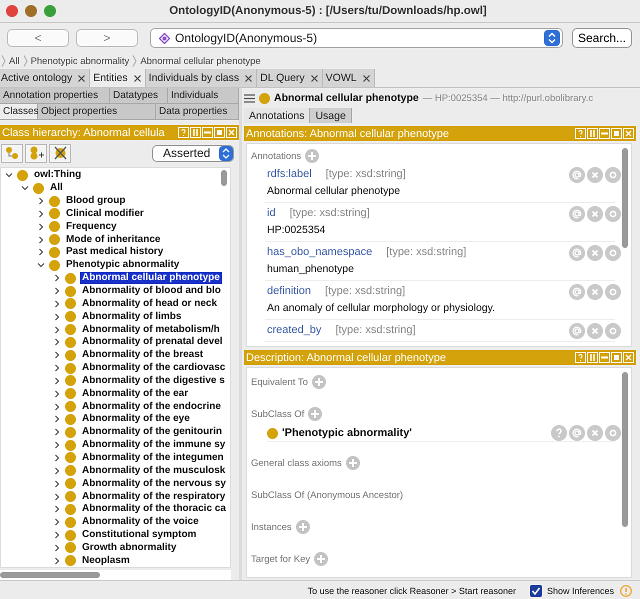  What do you see at coordinates (207, 132) in the screenshot?
I see `minimize-icon` at bounding box center [207, 132].